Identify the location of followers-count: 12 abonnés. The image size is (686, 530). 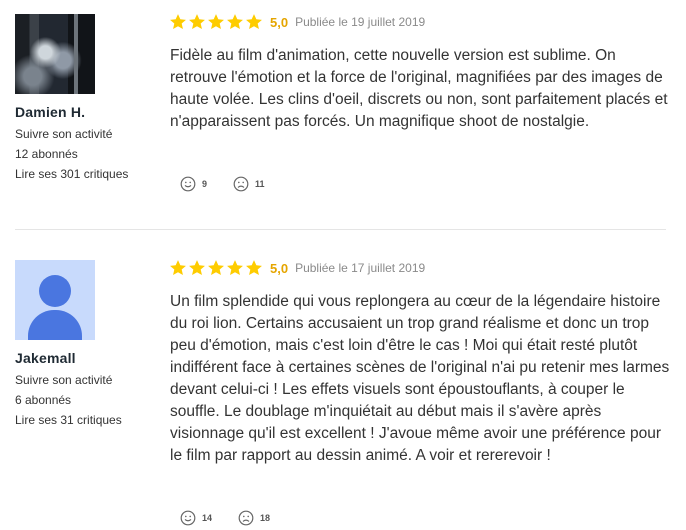
(46, 154).